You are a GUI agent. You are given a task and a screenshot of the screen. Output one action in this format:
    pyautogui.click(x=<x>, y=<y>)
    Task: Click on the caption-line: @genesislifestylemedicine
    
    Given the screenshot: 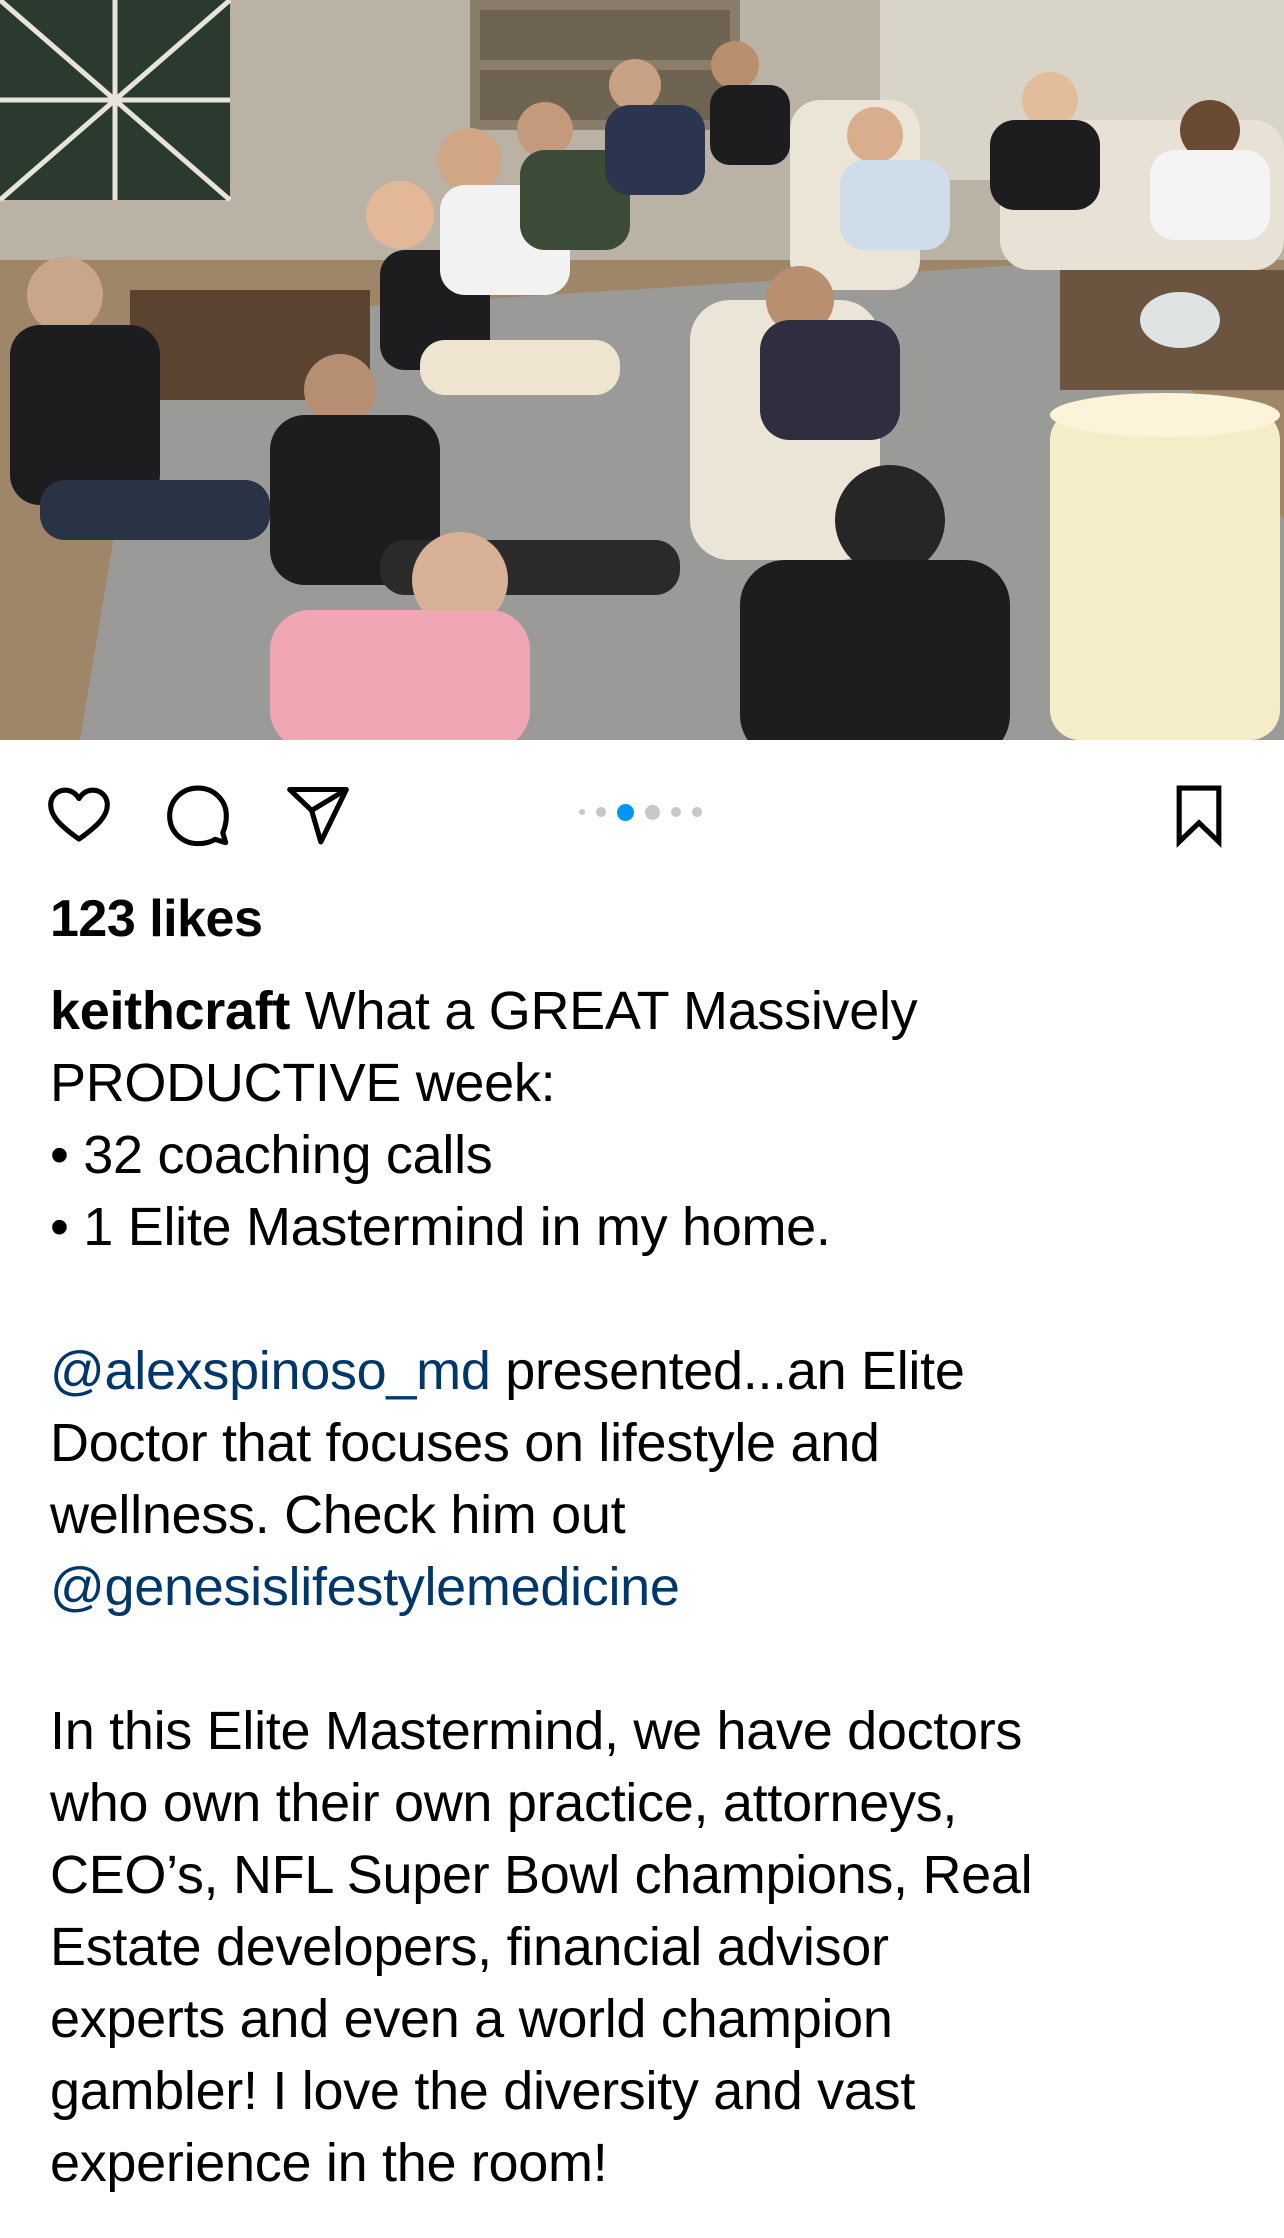 What is the action you would take?
    pyautogui.click(x=650, y=1587)
    